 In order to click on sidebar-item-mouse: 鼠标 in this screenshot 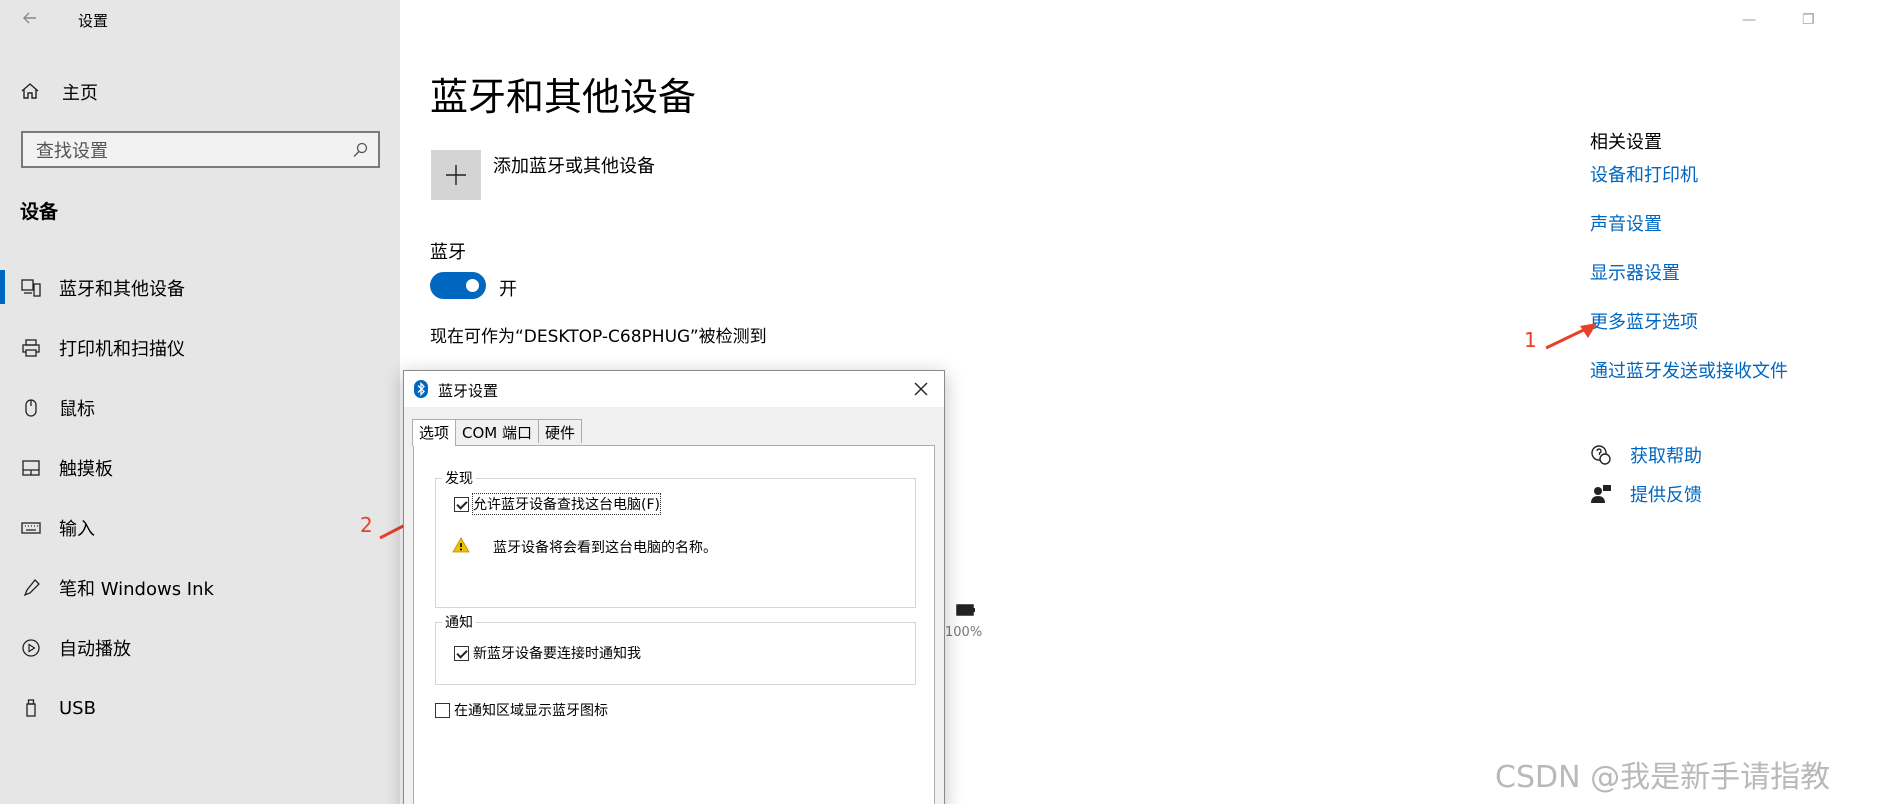, I will do `click(200, 408)`.